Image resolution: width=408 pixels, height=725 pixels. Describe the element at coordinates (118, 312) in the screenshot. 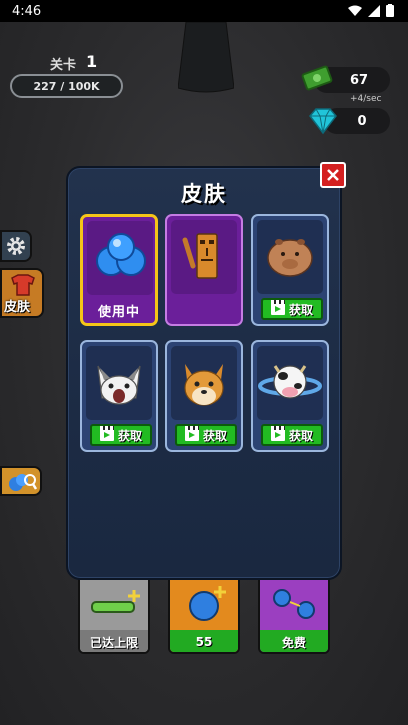

I see `skin-status-in-use: 使用中` at that location.